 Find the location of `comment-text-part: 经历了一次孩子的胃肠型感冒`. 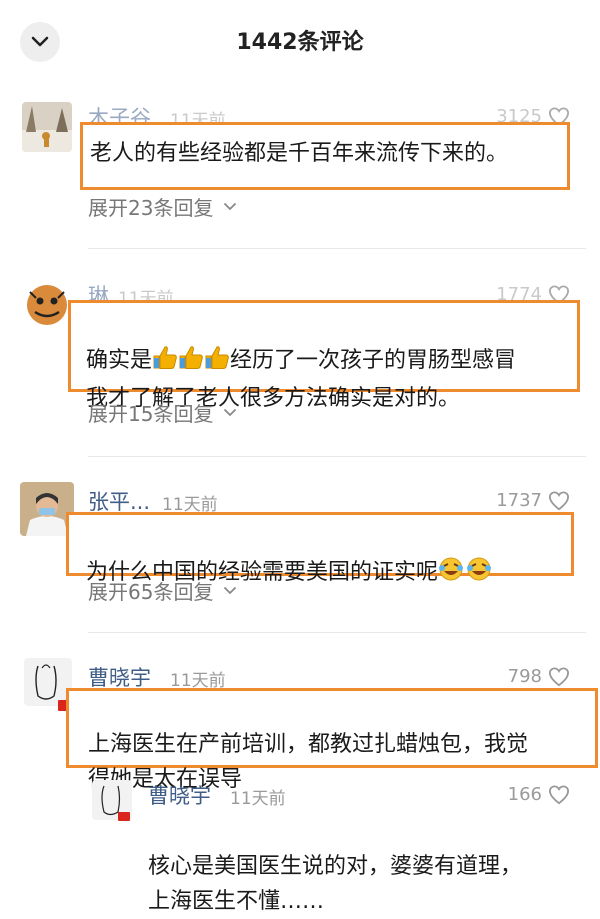

comment-text-part: 经历了一次孩子的胃肠型感冒 is located at coordinates (373, 360).